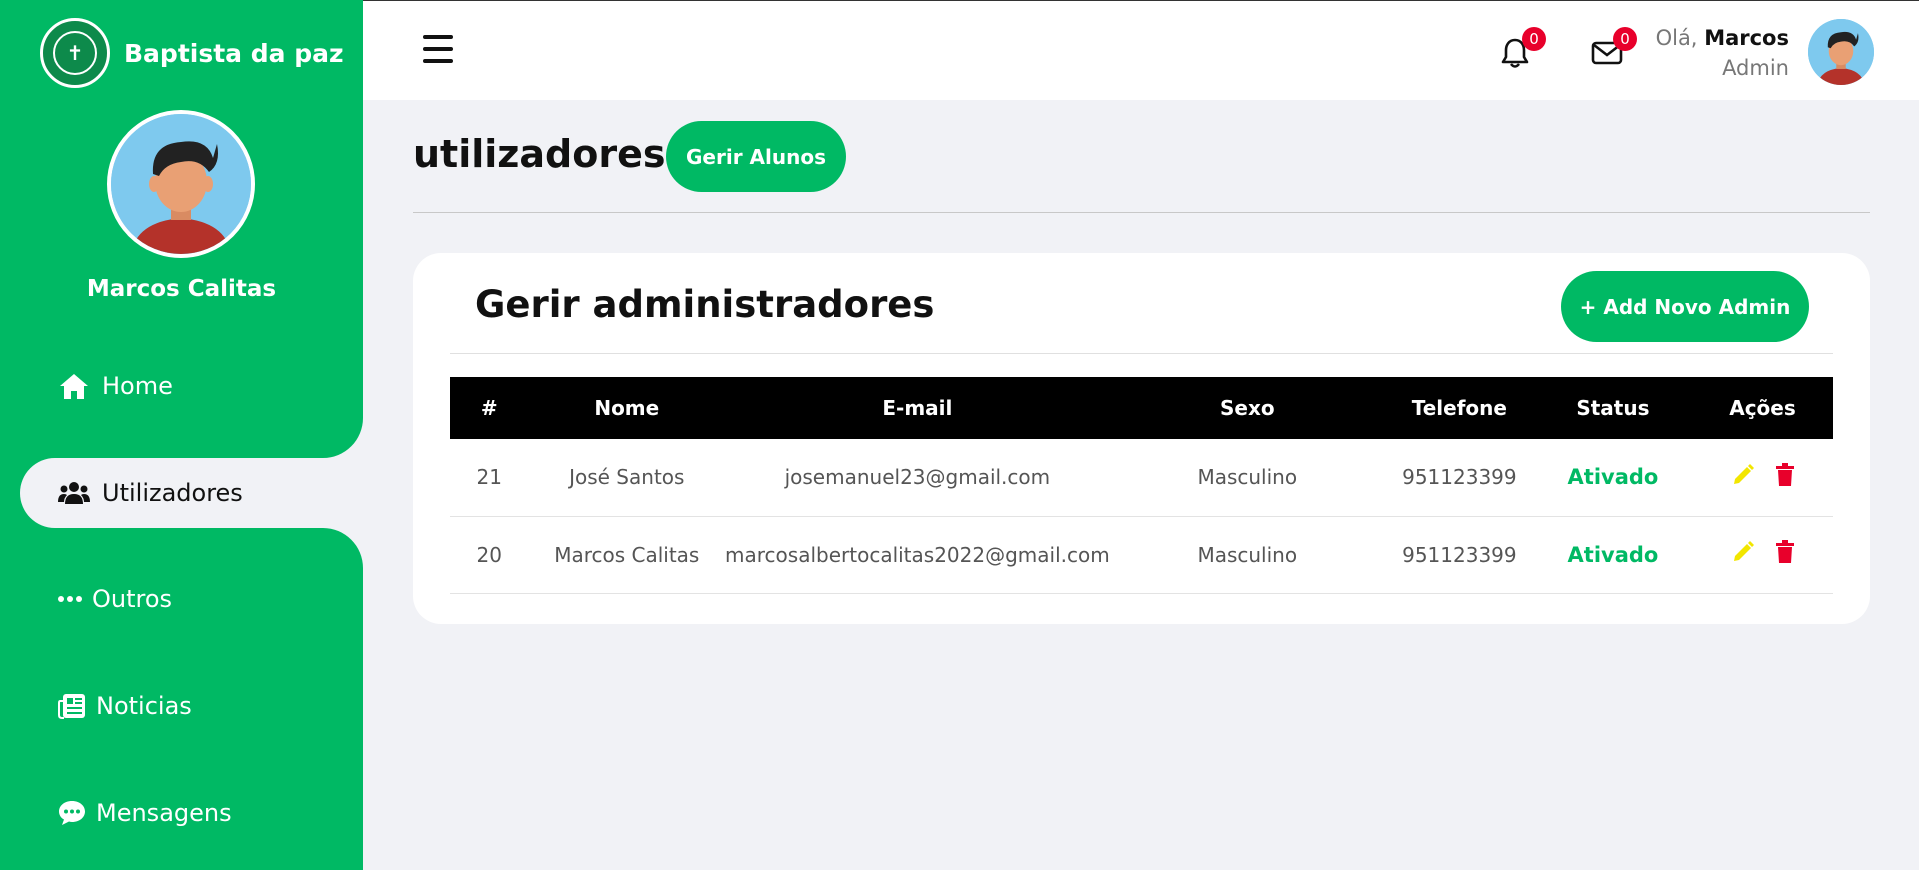  I want to click on topbar: 0 0 Olá, Marcos Admin, so click(1141, 50).